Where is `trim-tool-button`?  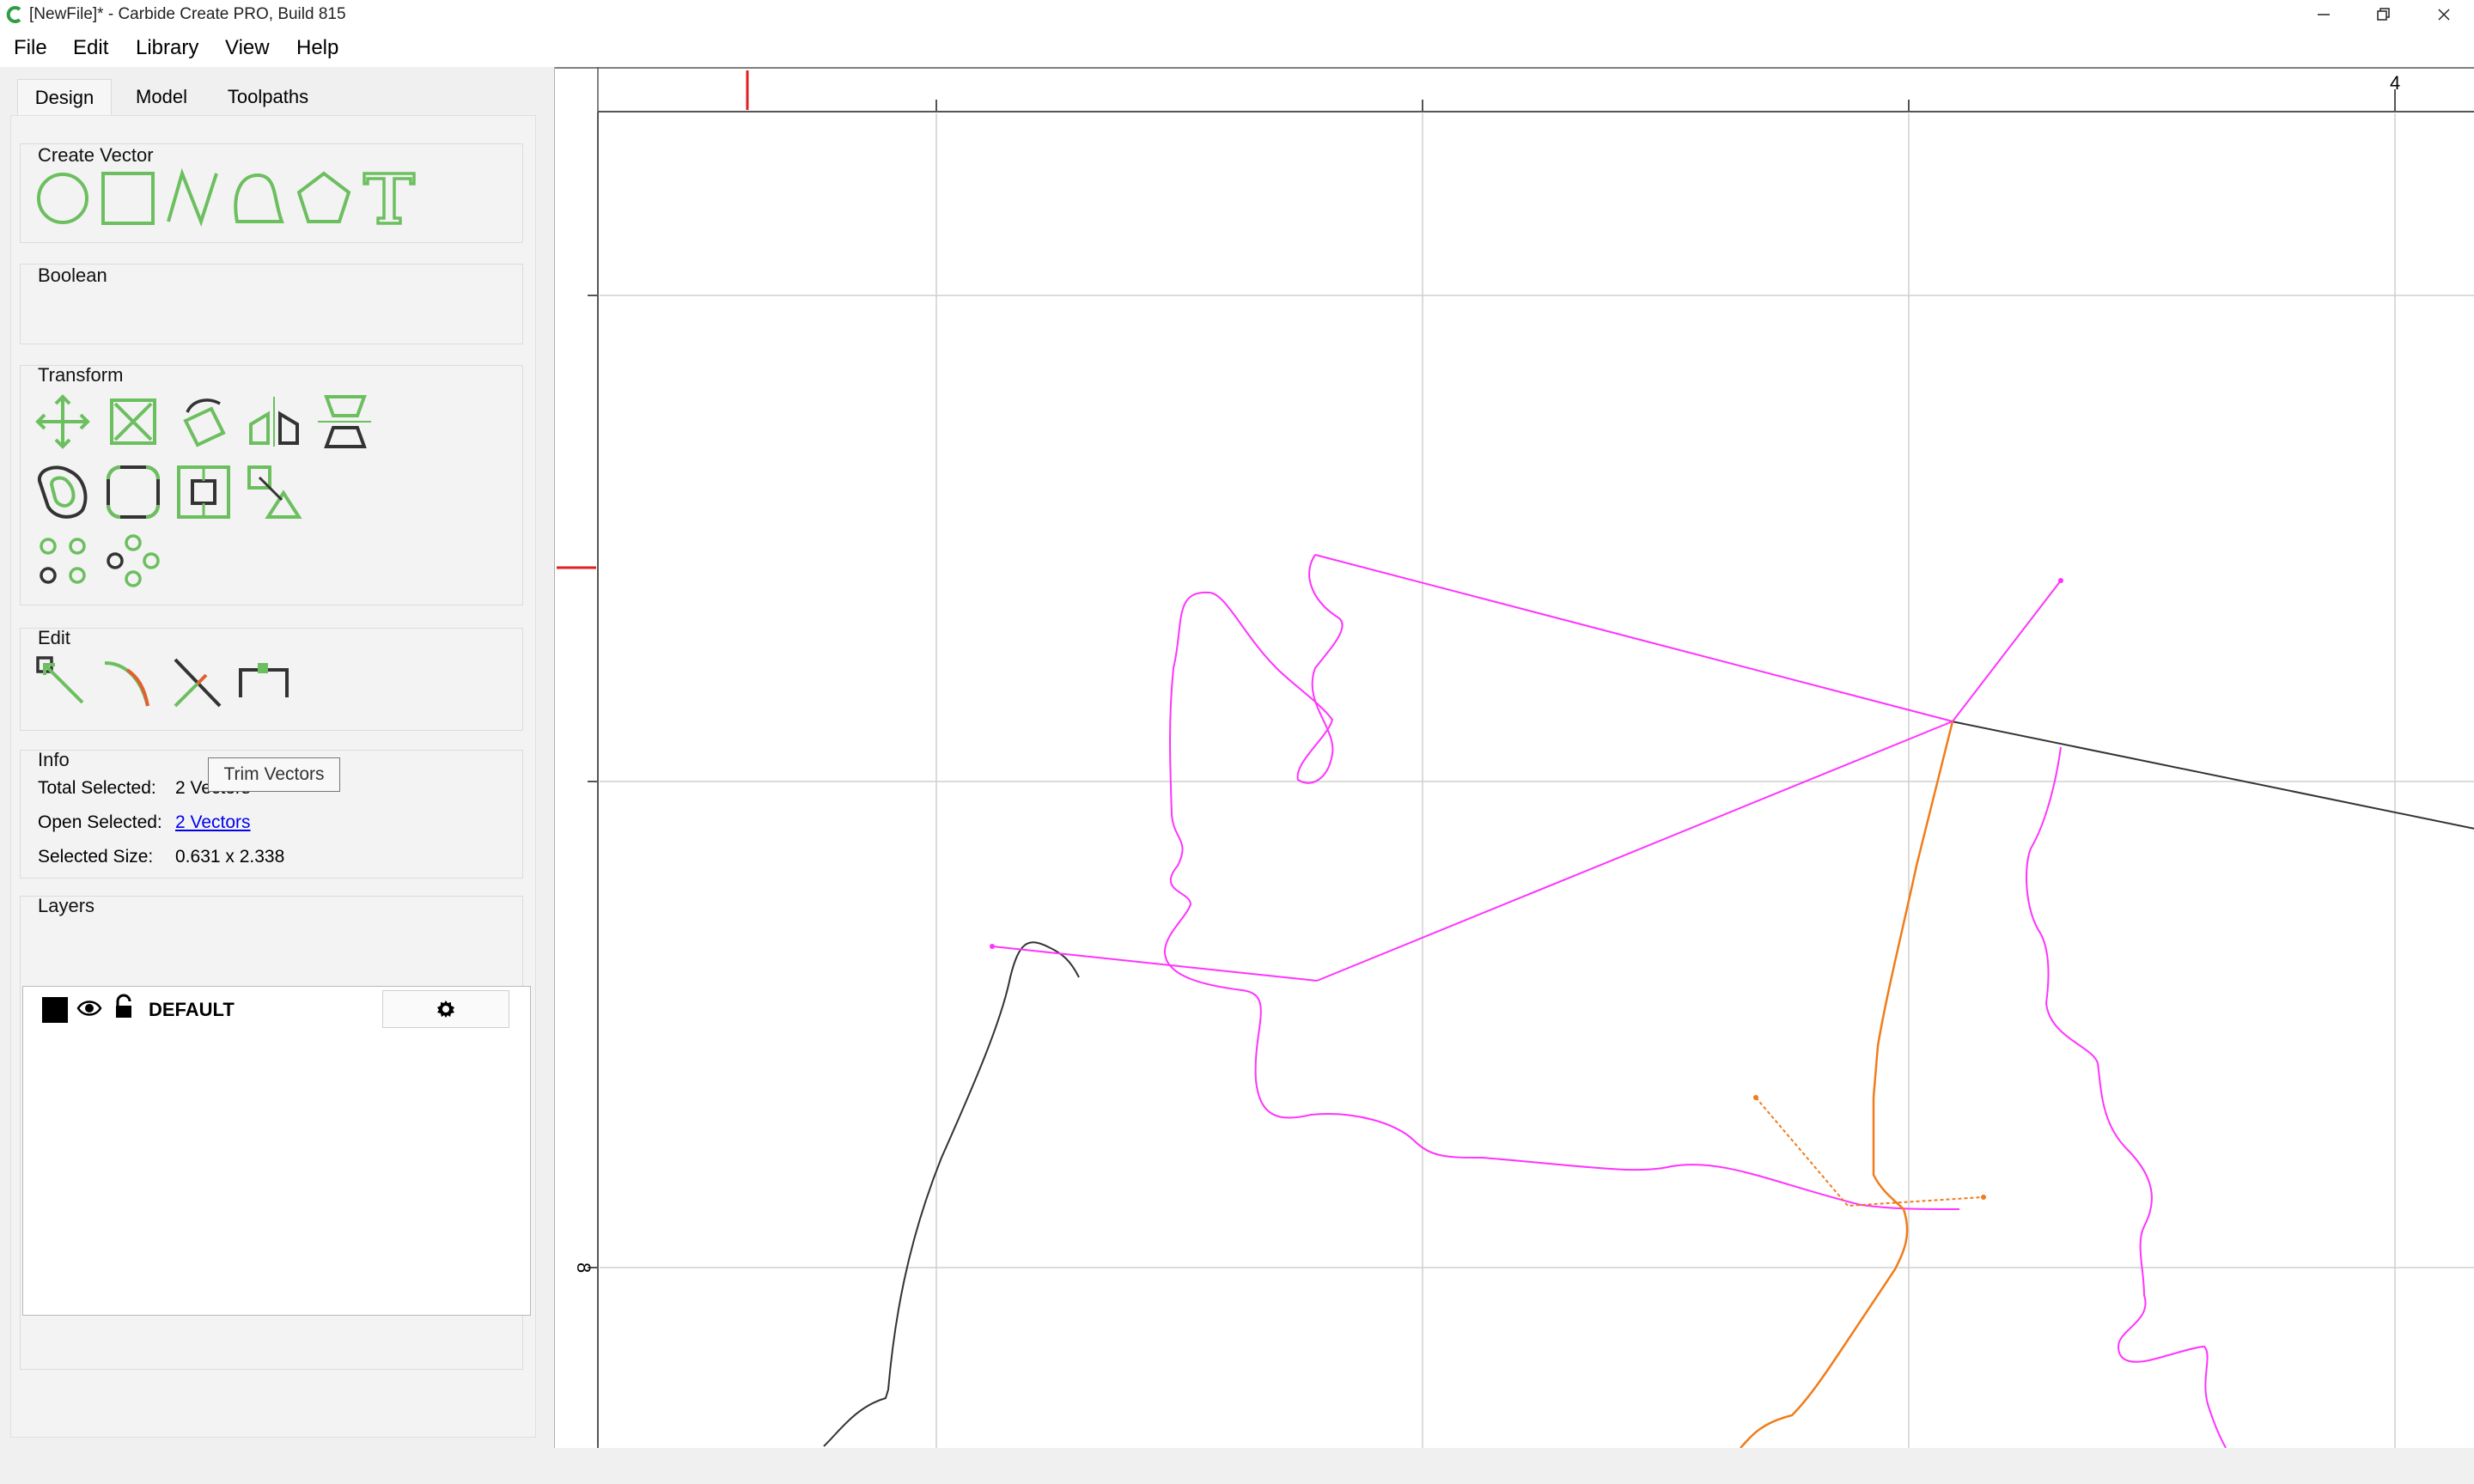 trim-tool-button is located at coordinates (197, 683).